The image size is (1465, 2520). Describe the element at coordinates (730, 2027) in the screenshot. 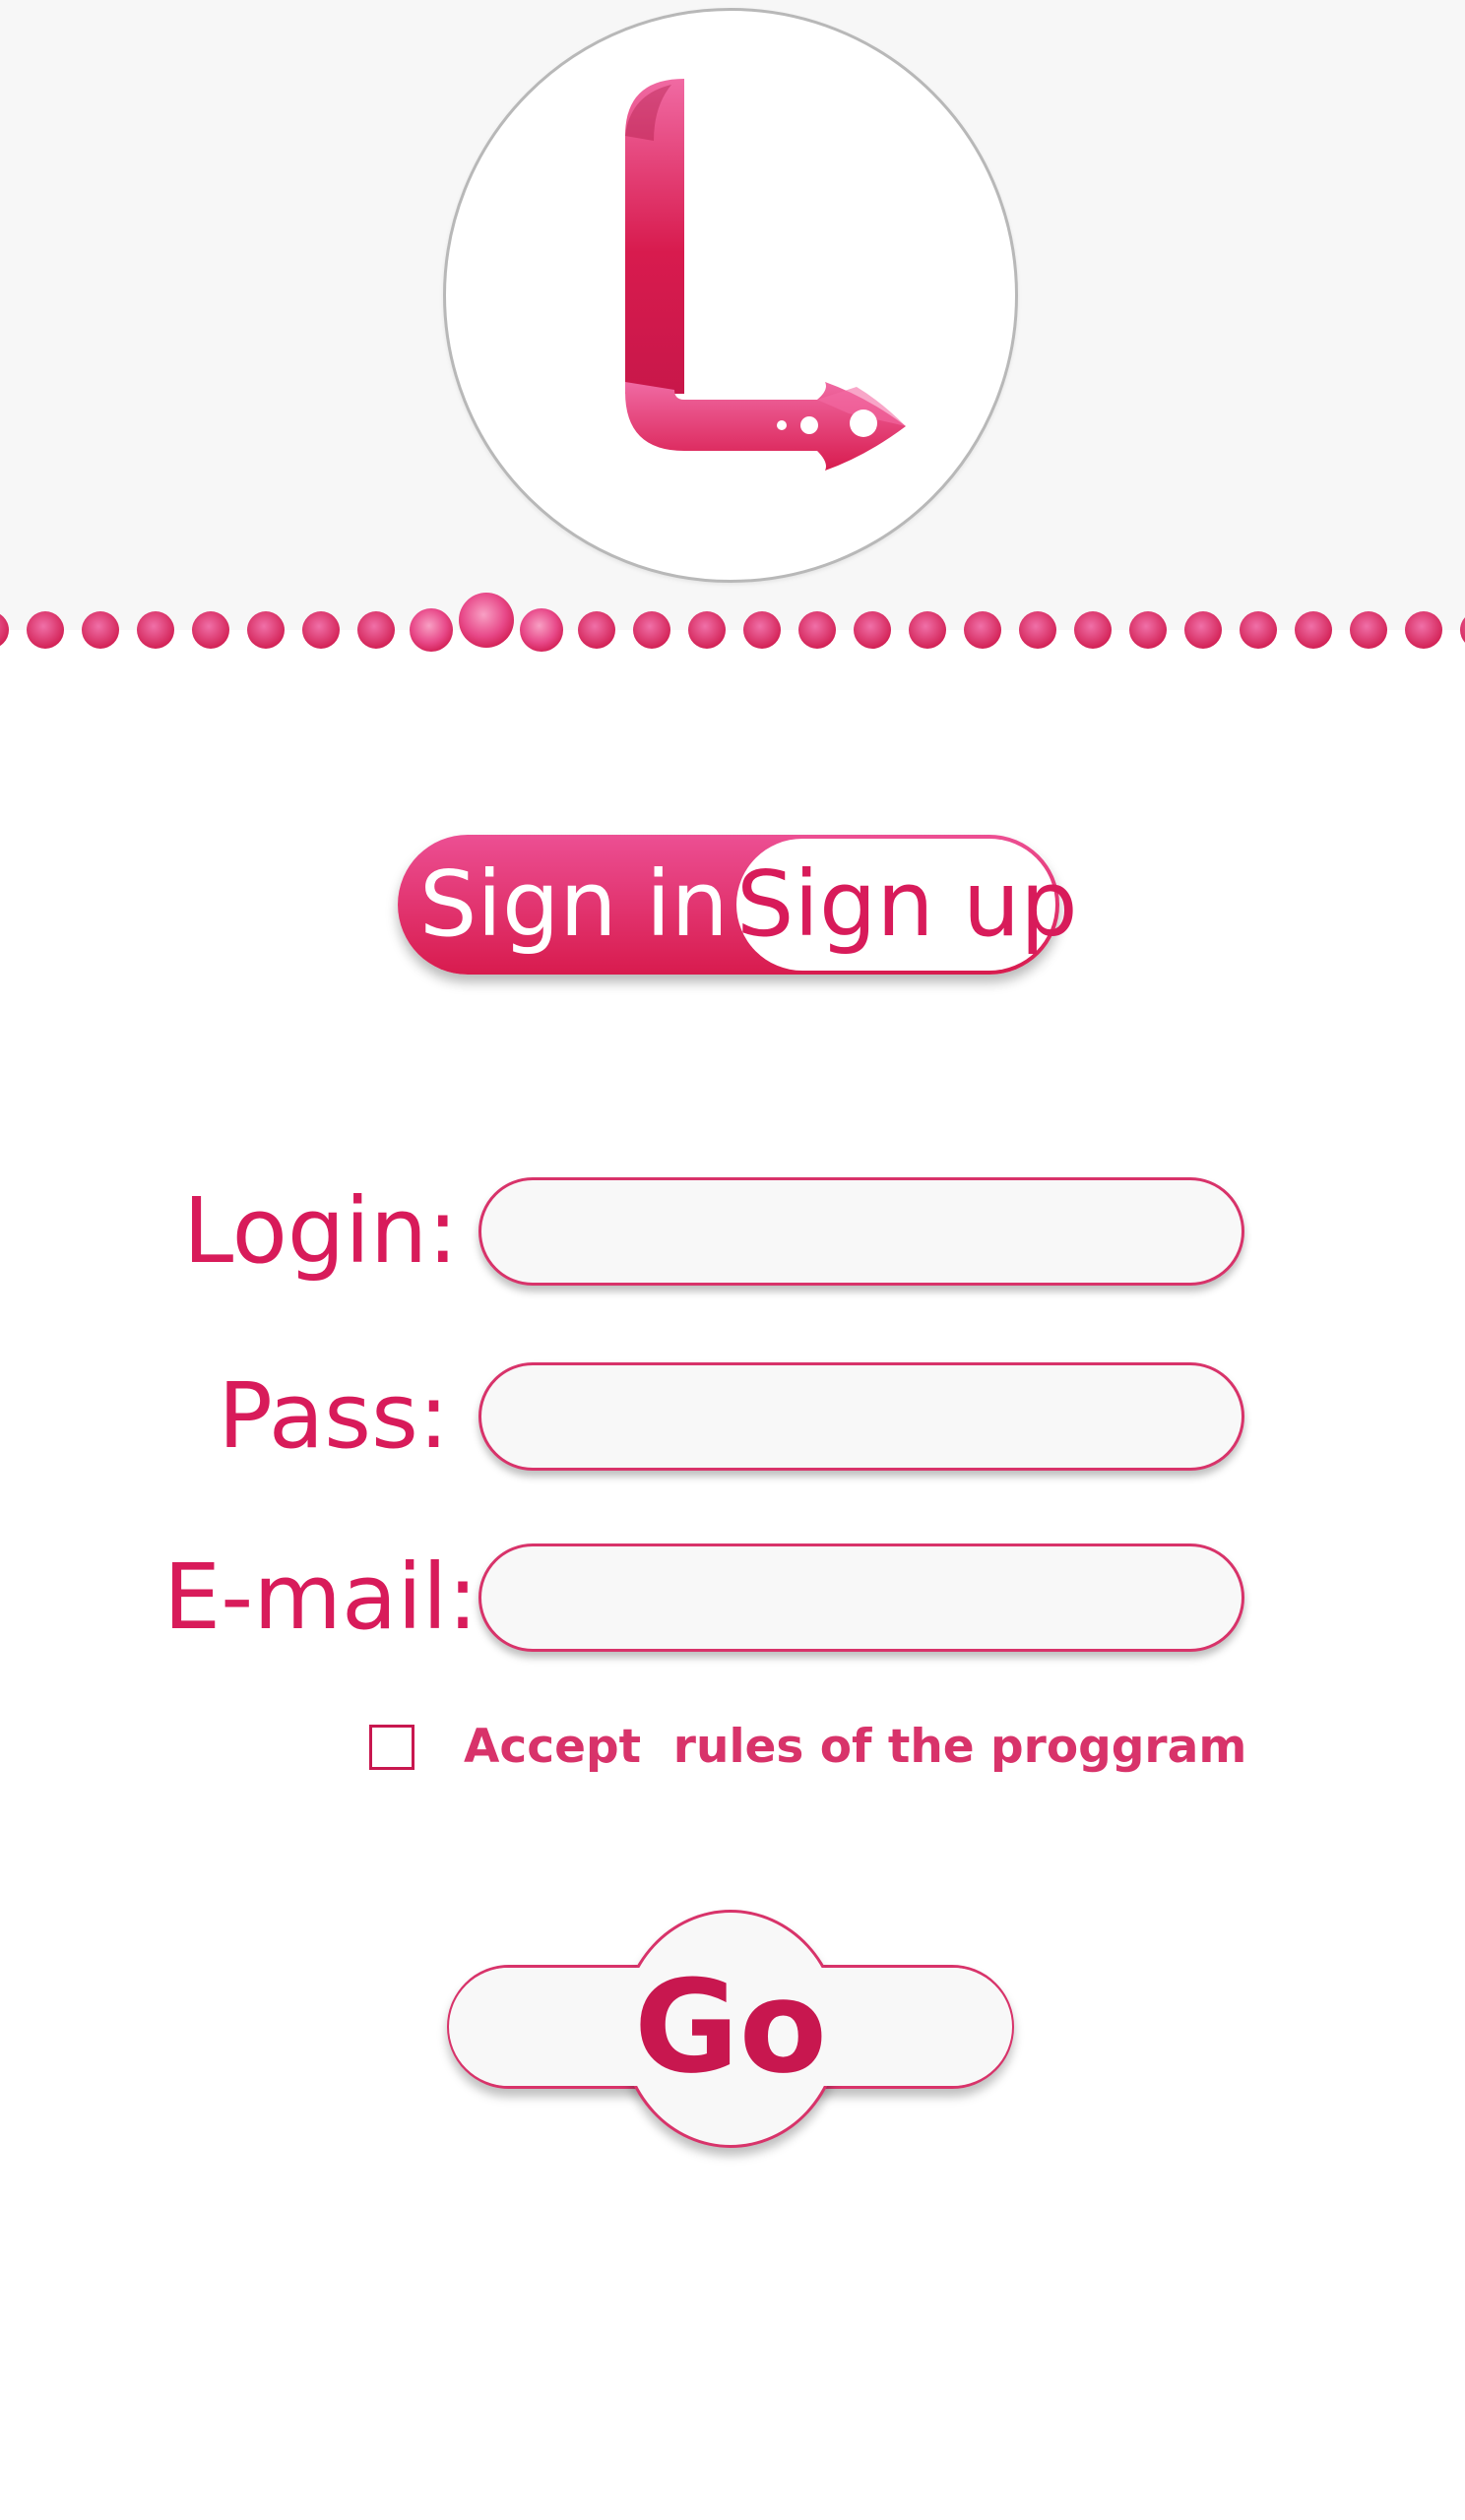

I see `go-button-label: Go` at that location.